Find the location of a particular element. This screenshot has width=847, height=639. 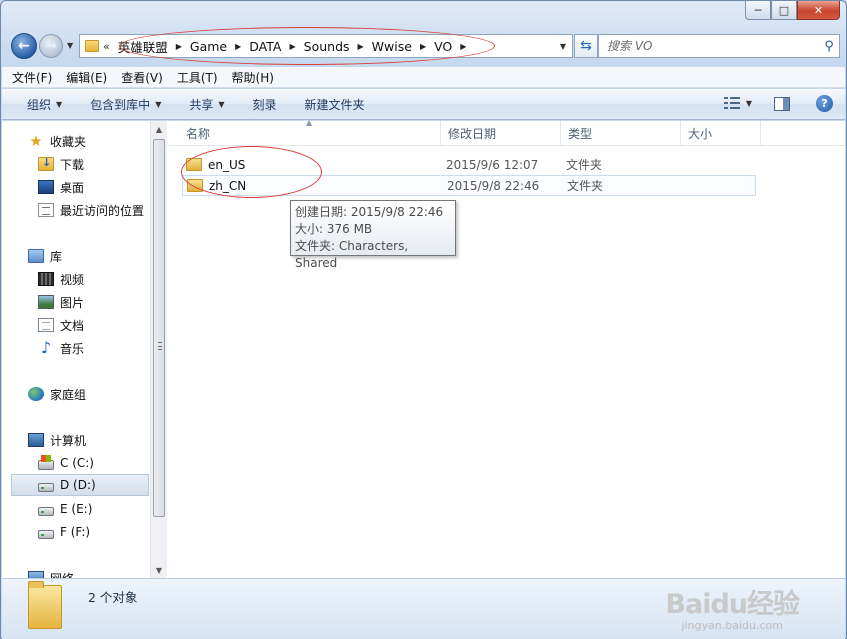

nav-label: D (D:) is located at coordinates (78, 485).